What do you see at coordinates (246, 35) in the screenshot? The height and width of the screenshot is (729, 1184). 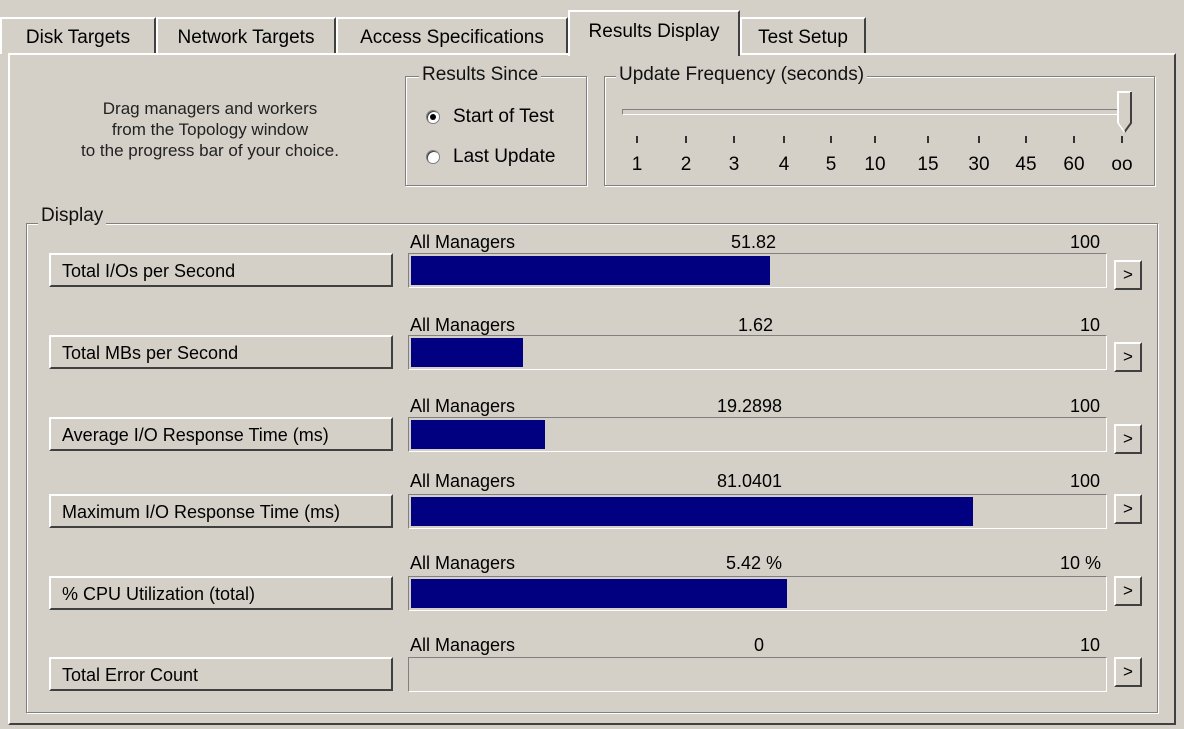 I see `tab-network-targets: Network Targets` at bounding box center [246, 35].